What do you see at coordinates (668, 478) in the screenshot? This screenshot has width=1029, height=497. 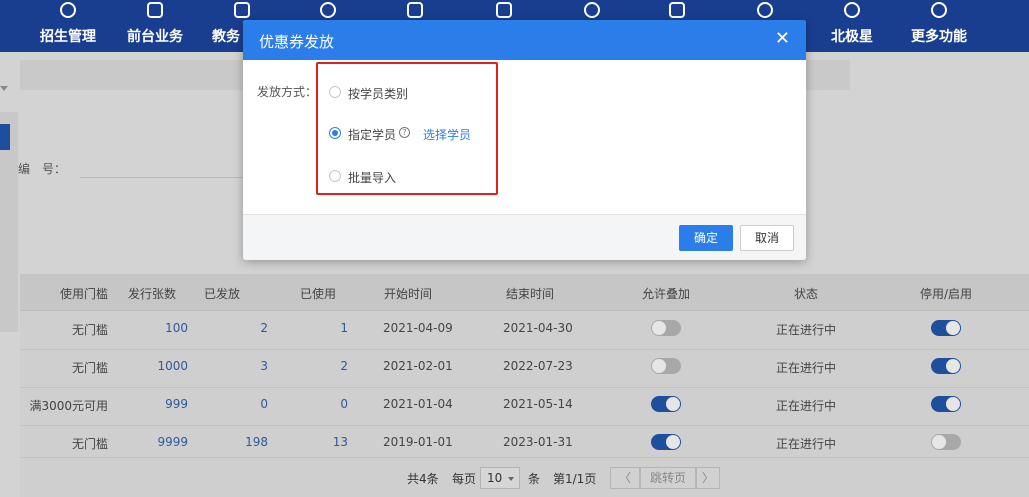 I see `jump-page-button: 跳转页` at bounding box center [668, 478].